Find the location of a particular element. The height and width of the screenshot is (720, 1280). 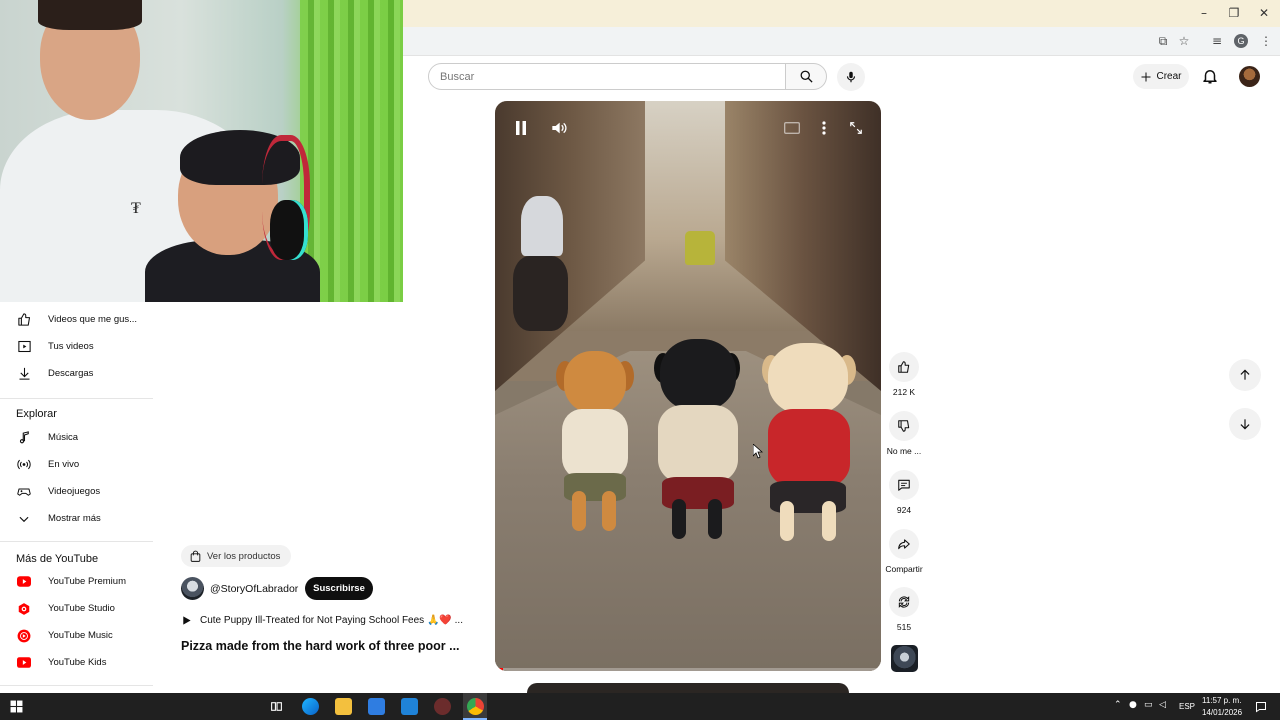

microsoft-store-icon is located at coordinates (376, 706).